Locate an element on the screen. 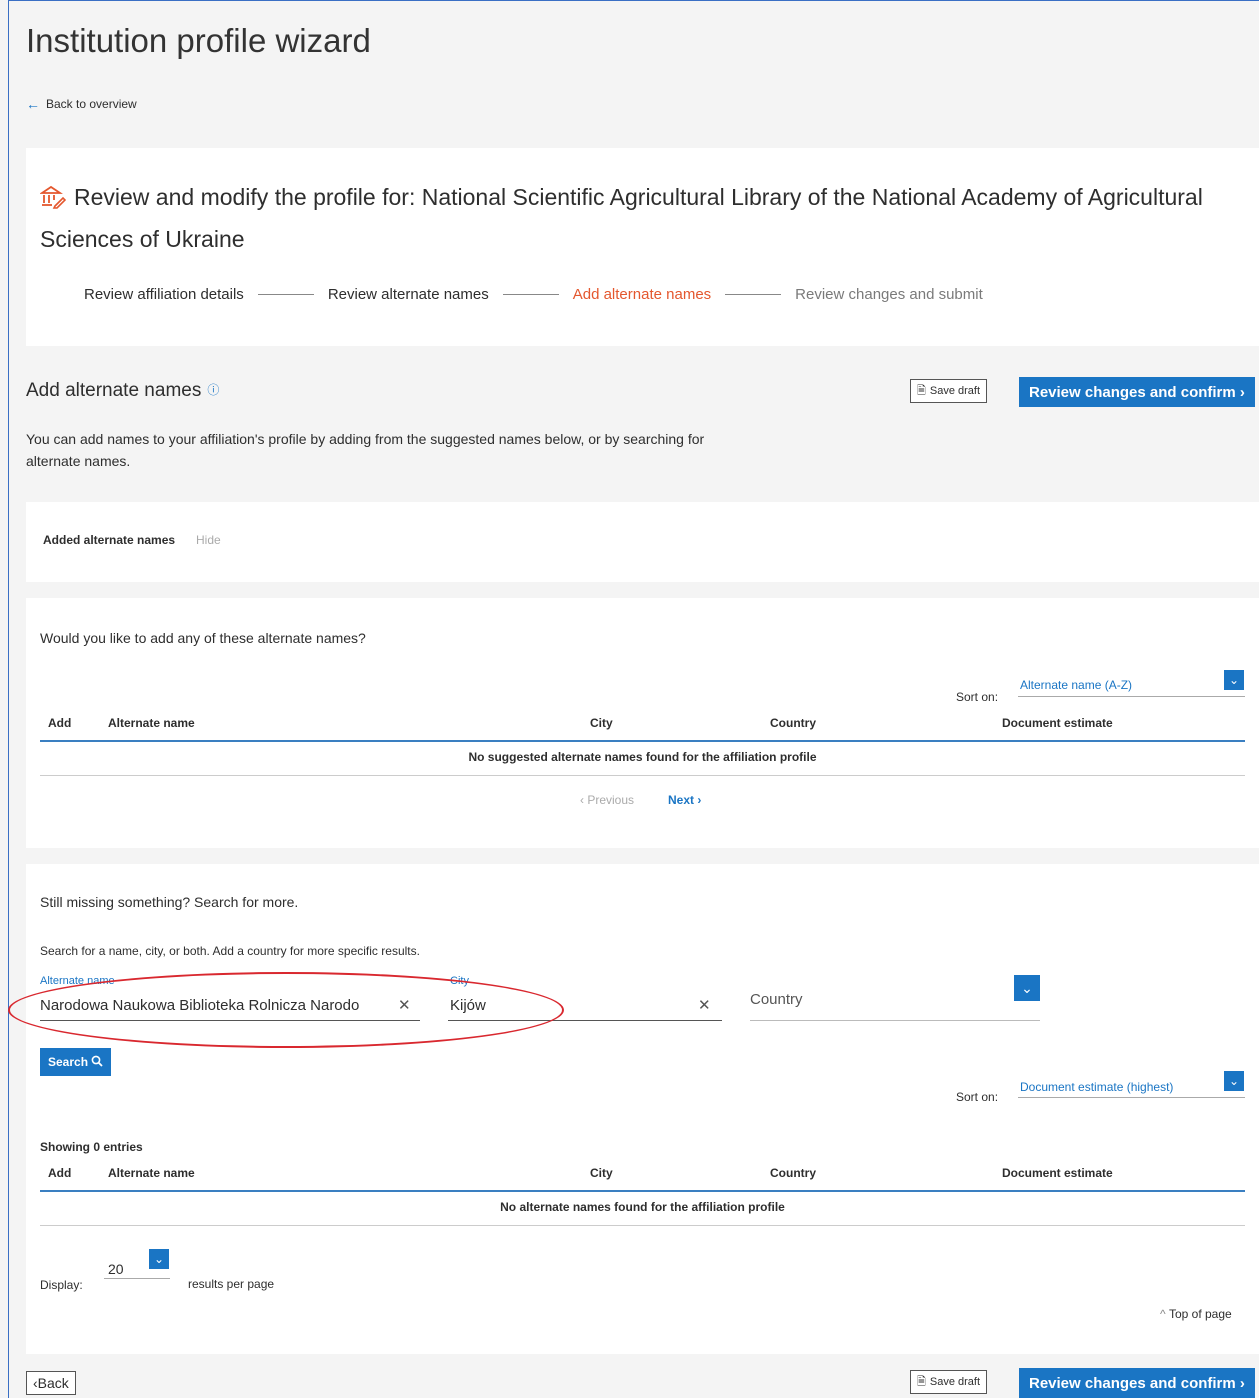 Image resolution: width=1259 pixels, height=1398 pixels. city-field-label: City is located at coordinates (459, 981).